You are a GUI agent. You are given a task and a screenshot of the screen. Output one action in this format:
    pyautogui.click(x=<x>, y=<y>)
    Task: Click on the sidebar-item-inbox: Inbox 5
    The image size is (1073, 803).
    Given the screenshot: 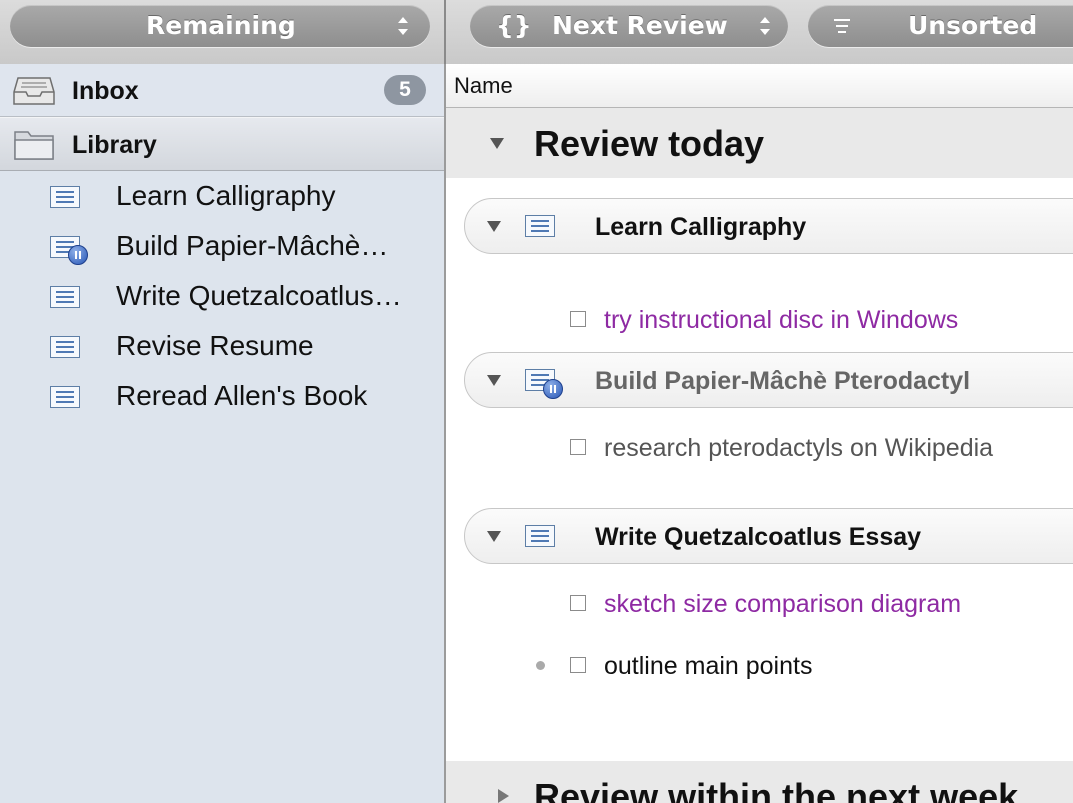 What is the action you would take?
    pyautogui.click(x=222, y=90)
    